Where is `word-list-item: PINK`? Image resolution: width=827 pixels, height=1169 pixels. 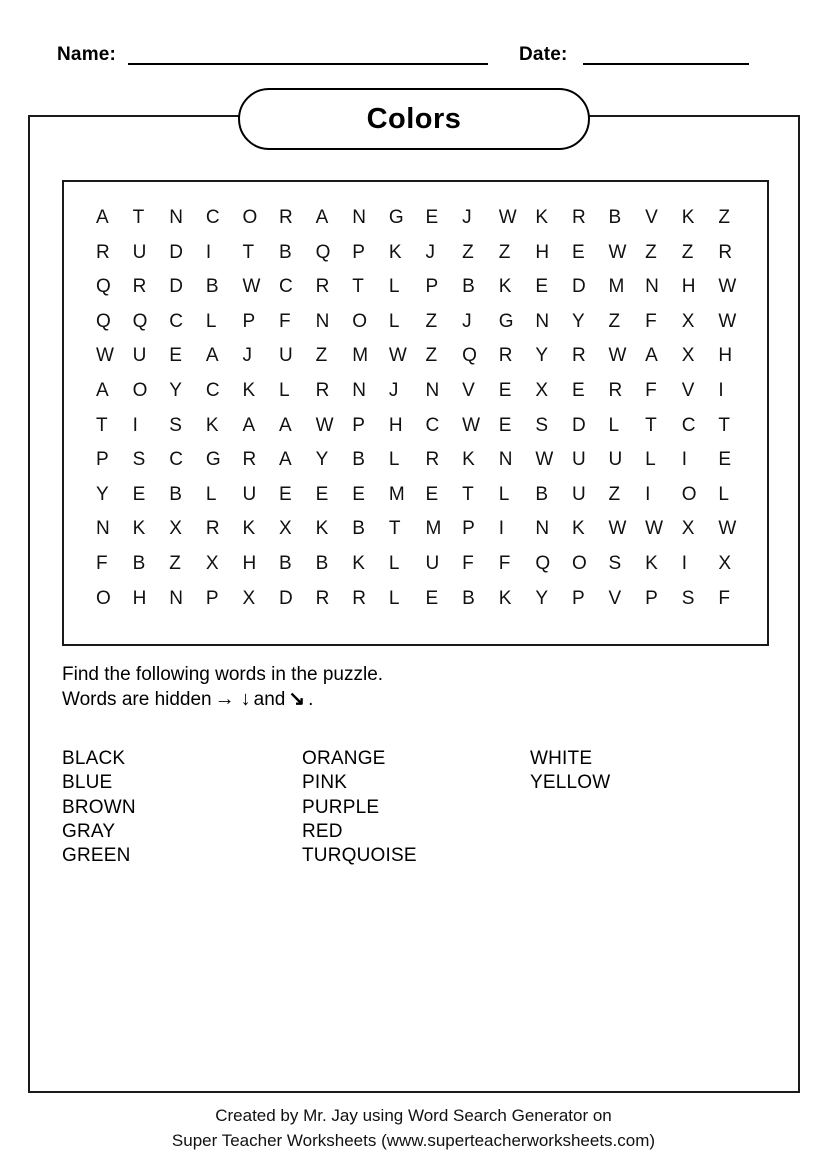
word-list-item: PINK is located at coordinates (416, 783).